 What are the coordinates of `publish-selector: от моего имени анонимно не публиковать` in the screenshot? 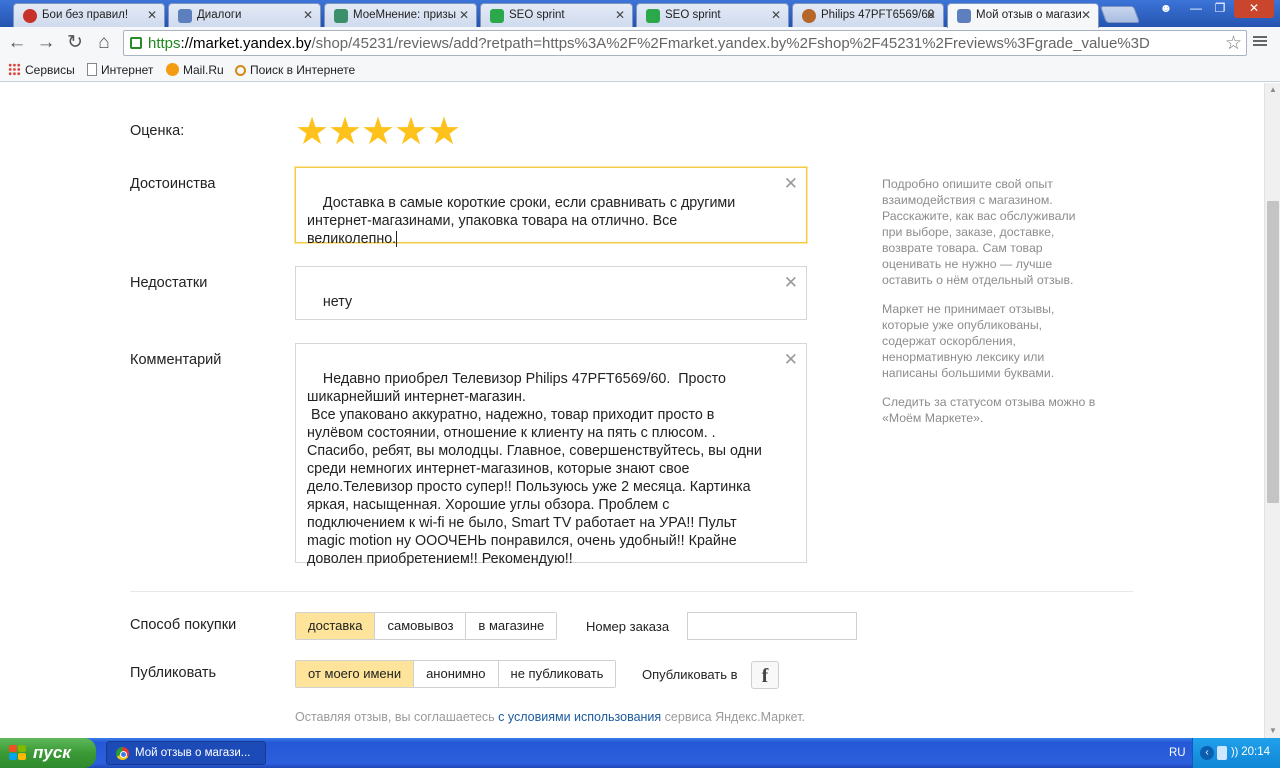 It's located at (456, 674).